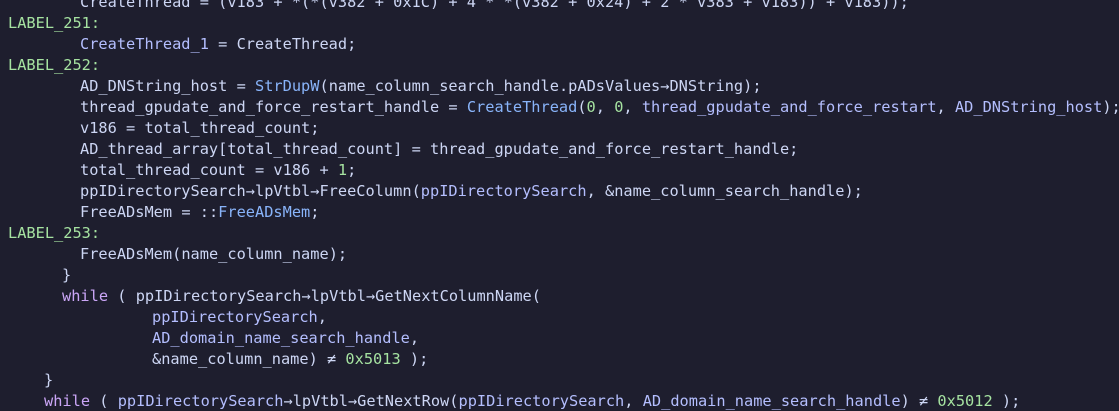  Describe the element at coordinates (149, 149) in the screenshot. I see `code-token-id: AD_thread_array` at that location.